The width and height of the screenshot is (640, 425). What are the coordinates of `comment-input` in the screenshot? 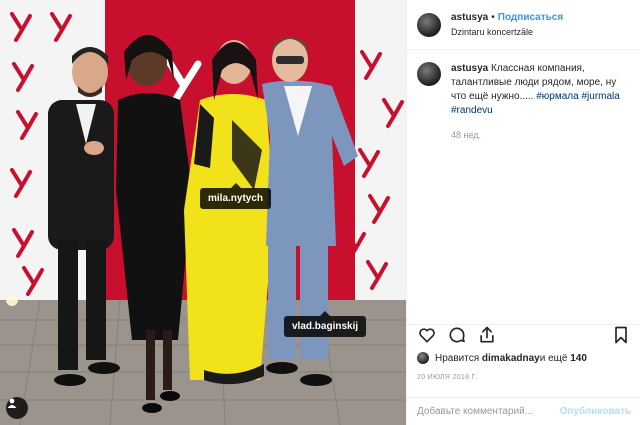 It's located at (488, 411).